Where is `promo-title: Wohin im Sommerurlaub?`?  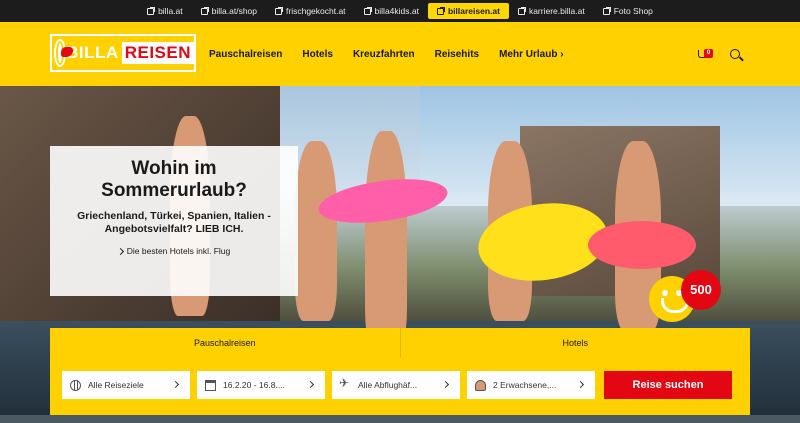
promo-title: Wohin im Sommerurlaub? is located at coordinates (174, 179).